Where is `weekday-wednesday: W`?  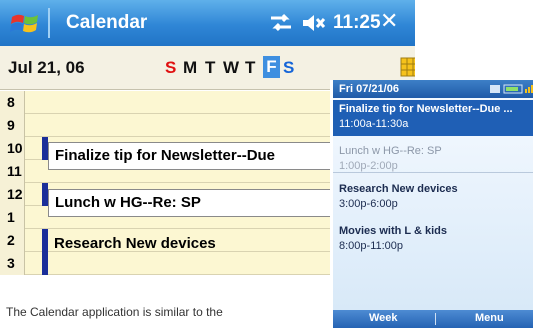
weekday-wednesday: W is located at coordinates (231, 68).